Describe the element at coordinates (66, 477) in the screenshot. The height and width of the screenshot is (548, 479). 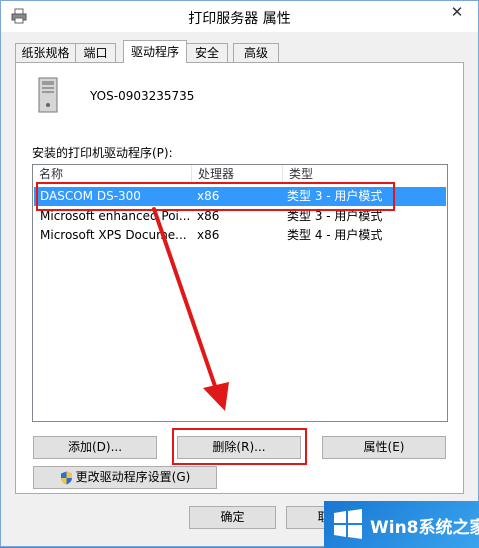
I see `uac-shield-icon` at that location.